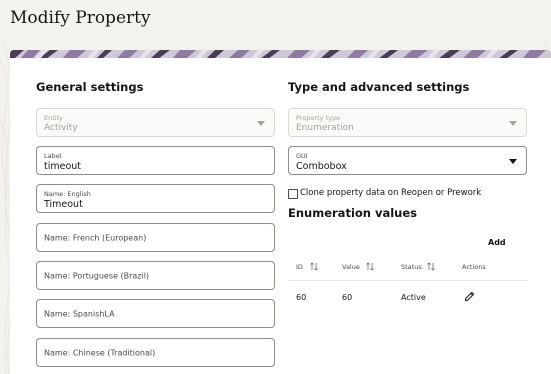  What do you see at coordinates (155, 198) in the screenshot?
I see `name-english-input: Name: English Timeout` at bounding box center [155, 198].